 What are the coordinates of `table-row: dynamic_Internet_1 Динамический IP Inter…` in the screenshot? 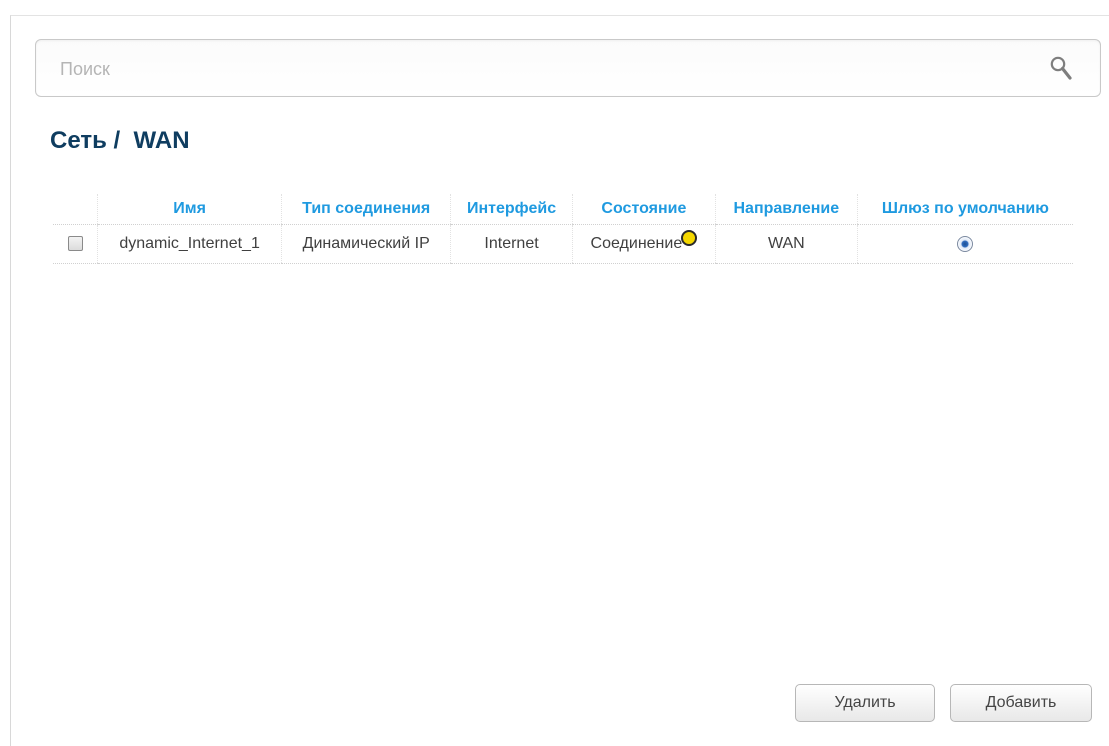 It's located at (563, 244).